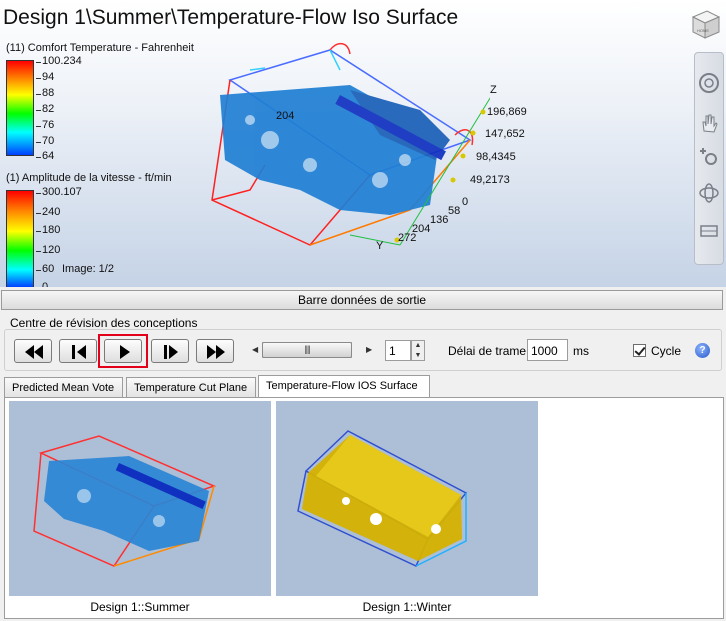  I want to click on viewcube-label: HOME, so click(703, 30).